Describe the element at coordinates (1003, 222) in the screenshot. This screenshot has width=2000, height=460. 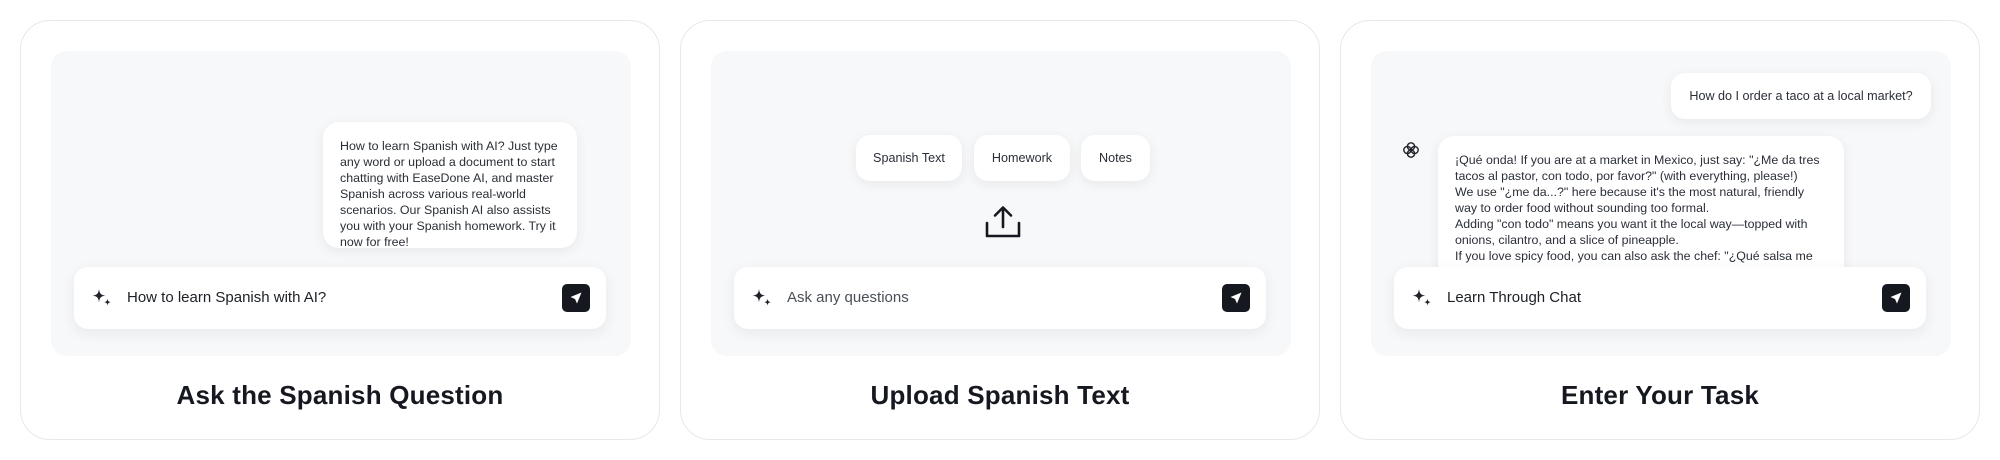
I see `upload-icon` at that location.